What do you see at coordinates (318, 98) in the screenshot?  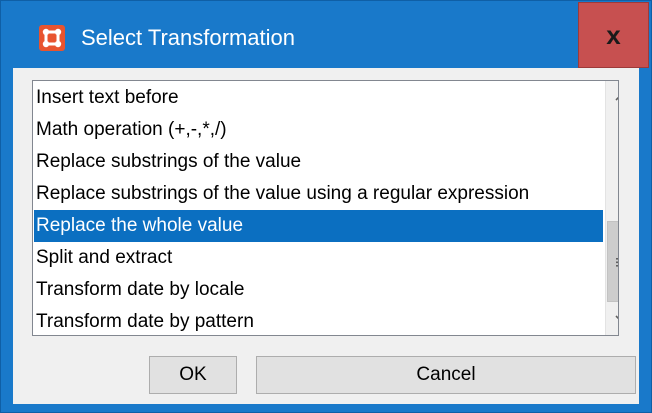 I see `list-item: Insert text before` at bounding box center [318, 98].